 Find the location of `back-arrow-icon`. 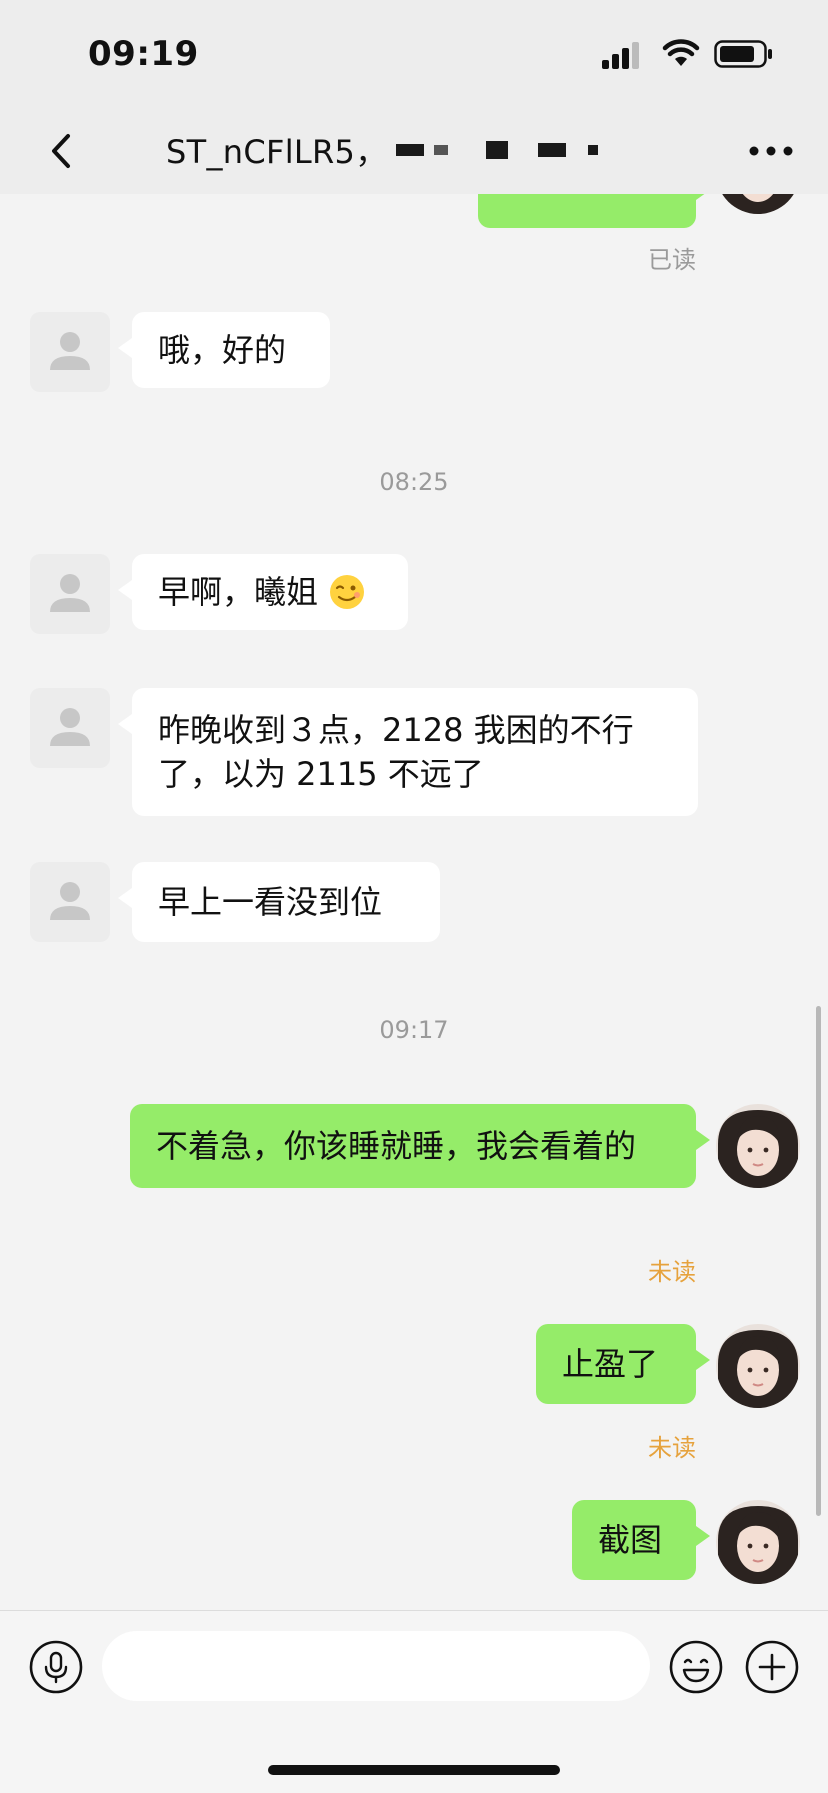

back-arrow-icon is located at coordinates (62, 151).